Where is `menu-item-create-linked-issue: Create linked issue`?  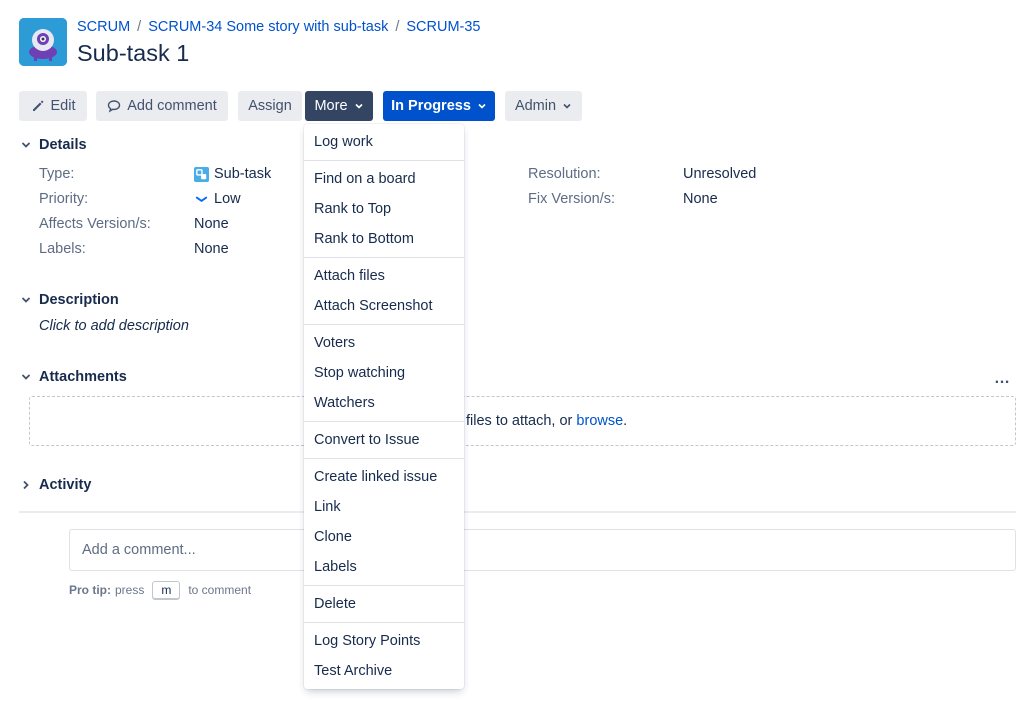
menu-item-create-linked-issue: Create linked issue is located at coordinates (384, 477).